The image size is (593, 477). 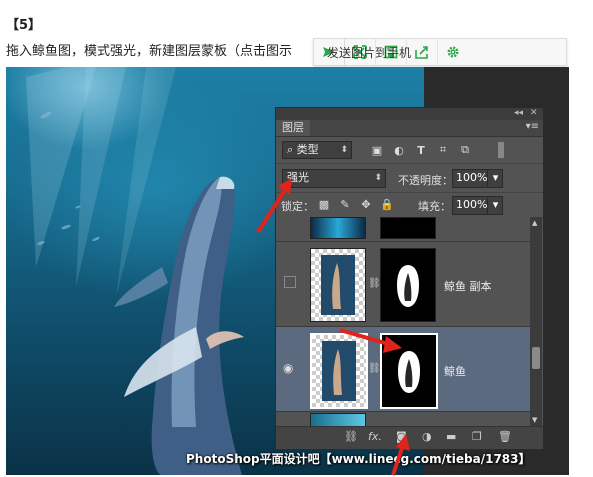 I want to click on search-icon: ⌕, so click(x=292, y=149).